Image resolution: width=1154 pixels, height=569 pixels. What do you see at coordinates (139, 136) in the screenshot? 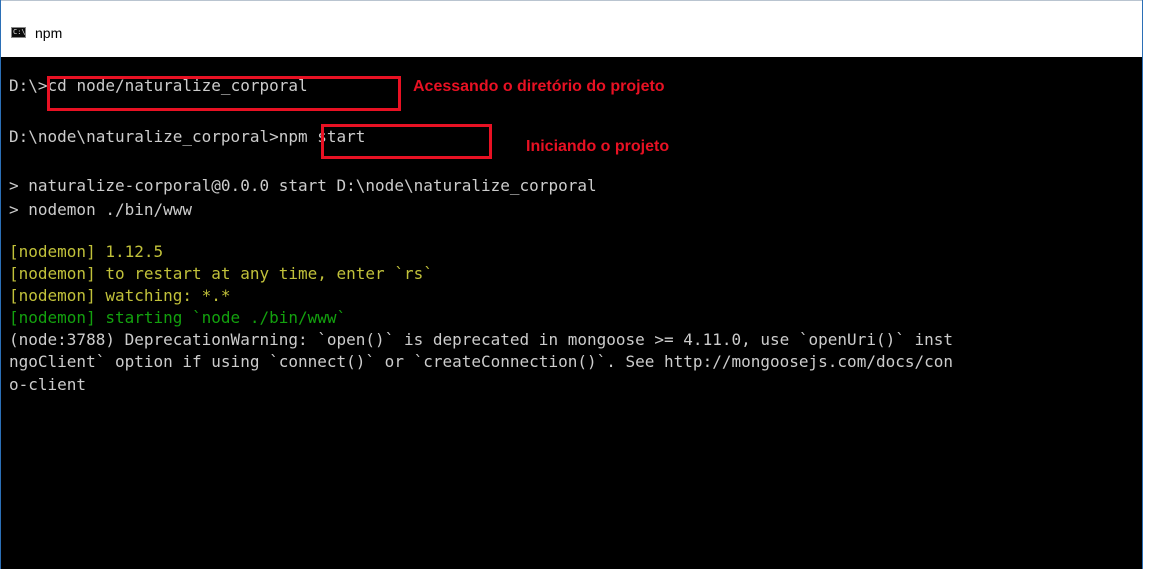
I see `prompt: D:\node\naturalize_corporal` at bounding box center [139, 136].